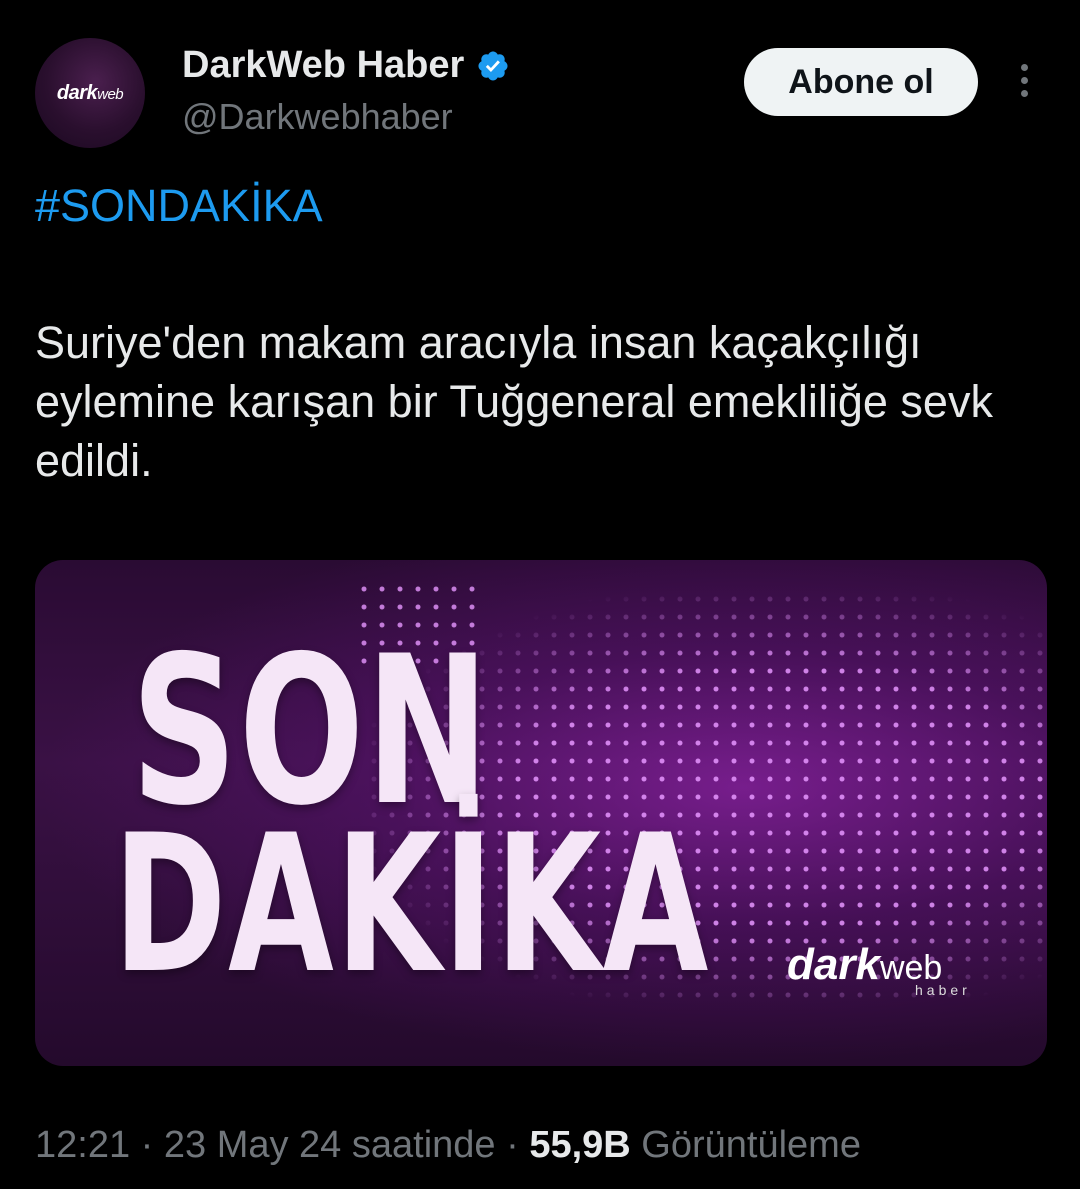 Image resolution: width=1080 pixels, height=1189 pixels. What do you see at coordinates (1024, 84) in the screenshot?
I see `more-options-icon` at bounding box center [1024, 84].